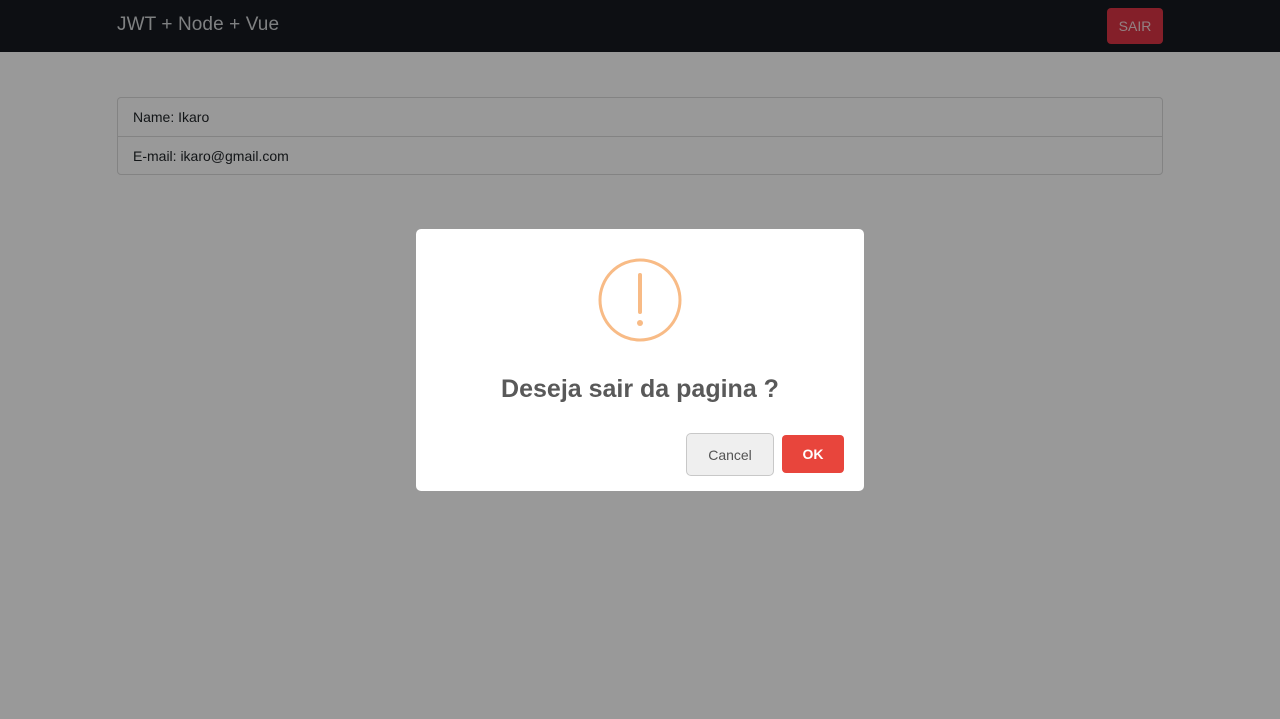  What do you see at coordinates (730, 454) in the screenshot?
I see `cancel-button: Cancel` at bounding box center [730, 454].